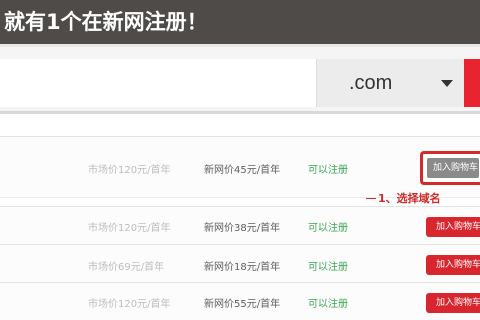 This screenshot has width=480, height=320. What do you see at coordinates (409, 198) in the screenshot?
I see `step-annotation: 1、选择域名` at bounding box center [409, 198].